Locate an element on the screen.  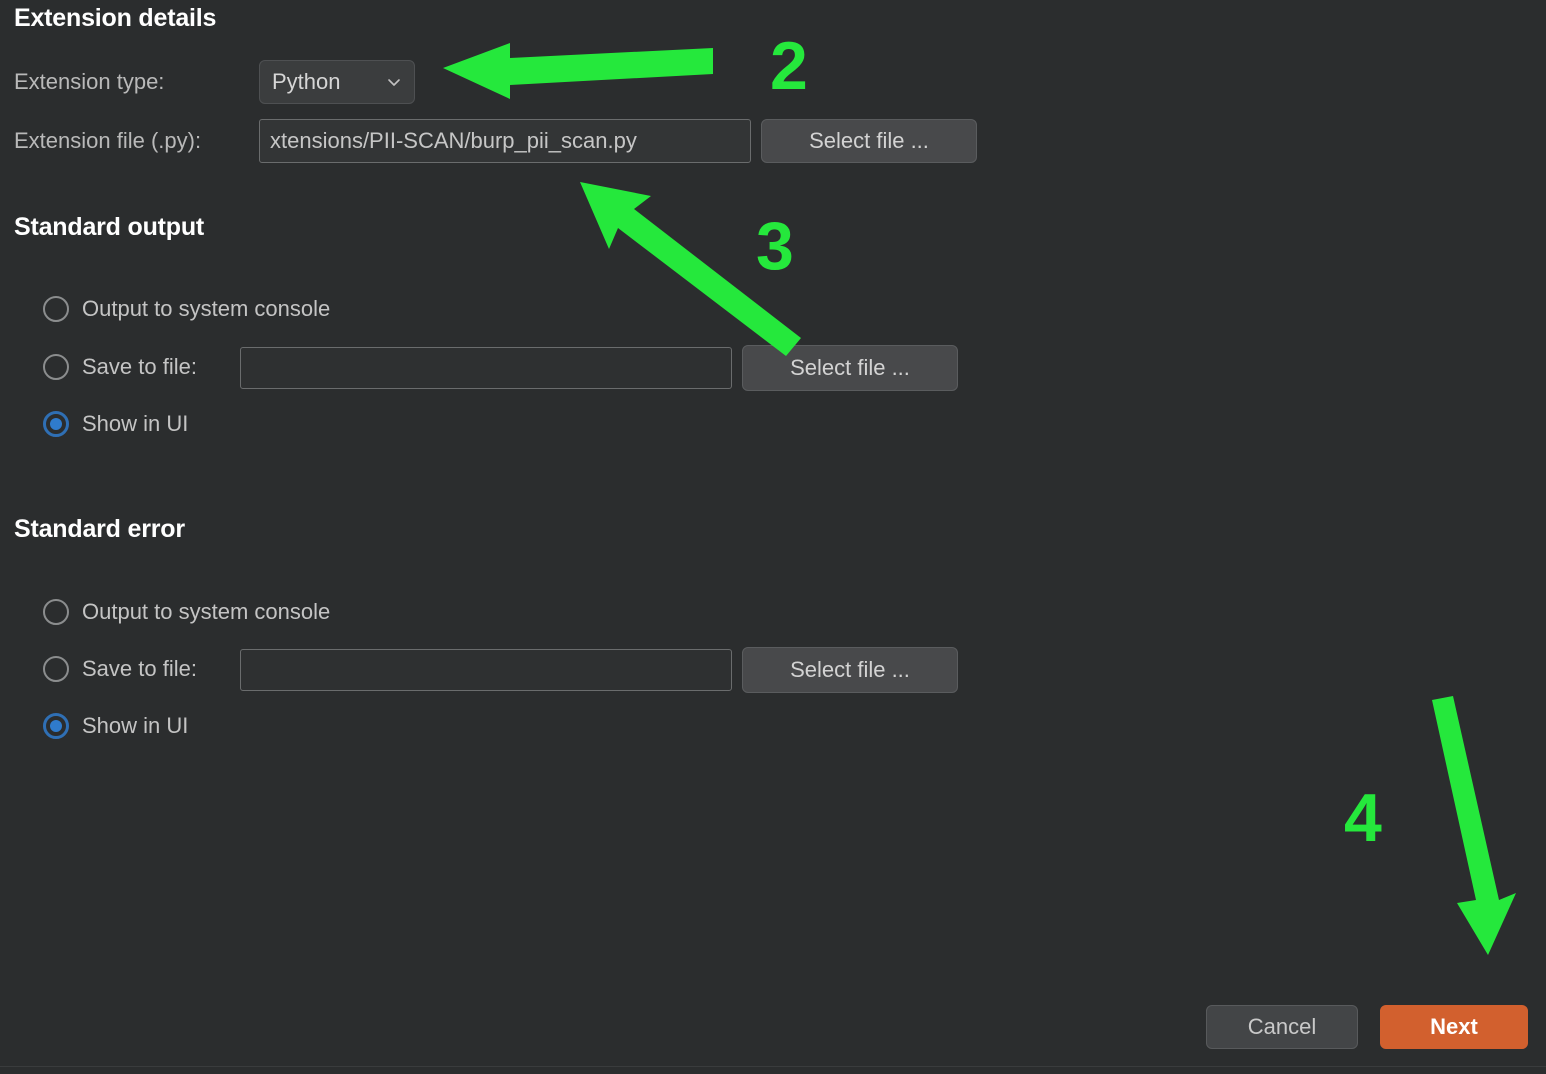
extension-type-select: Python is located at coordinates (337, 82).